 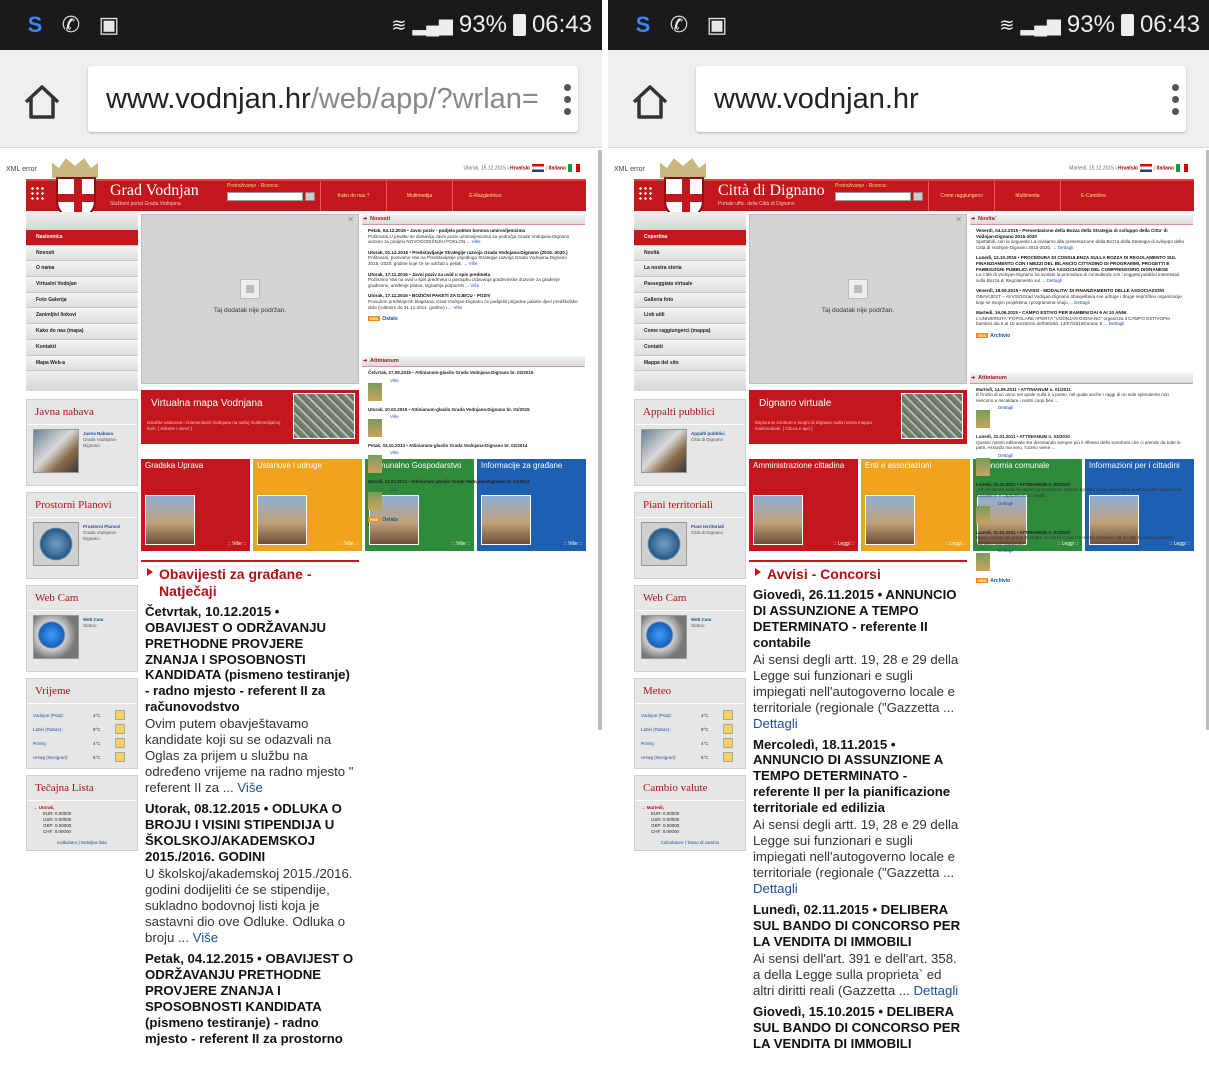 What do you see at coordinates (195, 505) in the screenshot?
I see `category-tile: Gradska Uprava:: Više ::` at bounding box center [195, 505].